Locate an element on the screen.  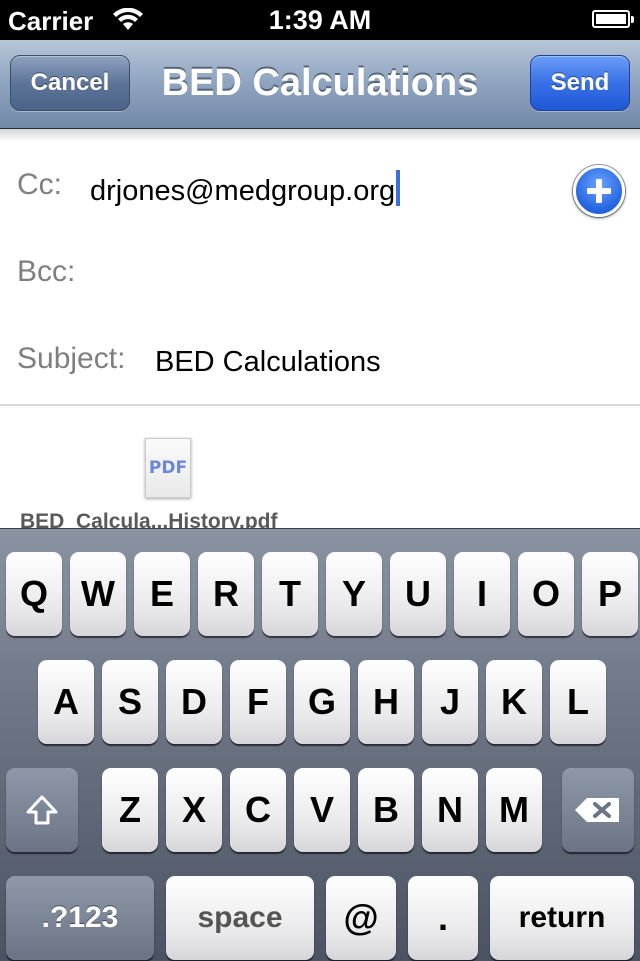
add-contact-button is located at coordinates (599, 191).